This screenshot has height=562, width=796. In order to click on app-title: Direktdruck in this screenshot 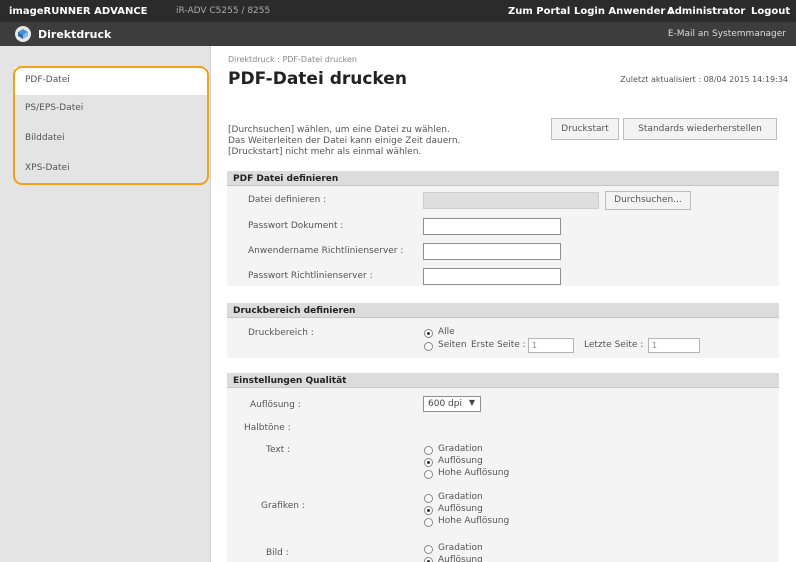, I will do `click(75, 34)`.